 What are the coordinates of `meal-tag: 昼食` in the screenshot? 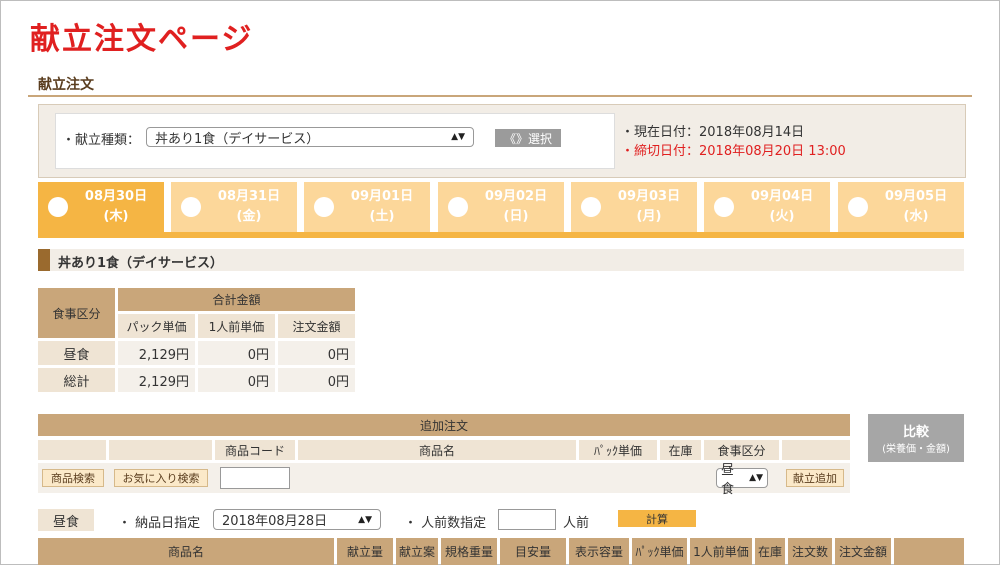 It's located at (66, 520).